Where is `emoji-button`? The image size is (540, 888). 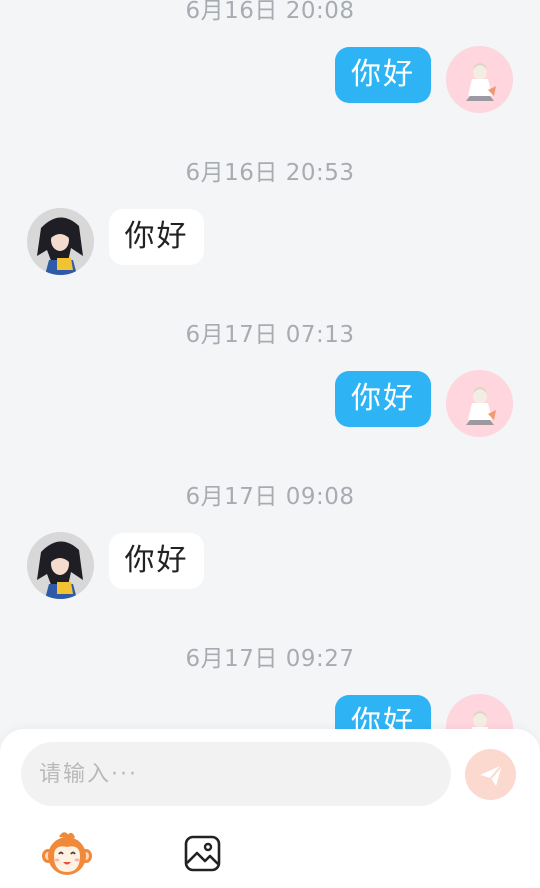
emoji-button is located at coordinates (67, 854).